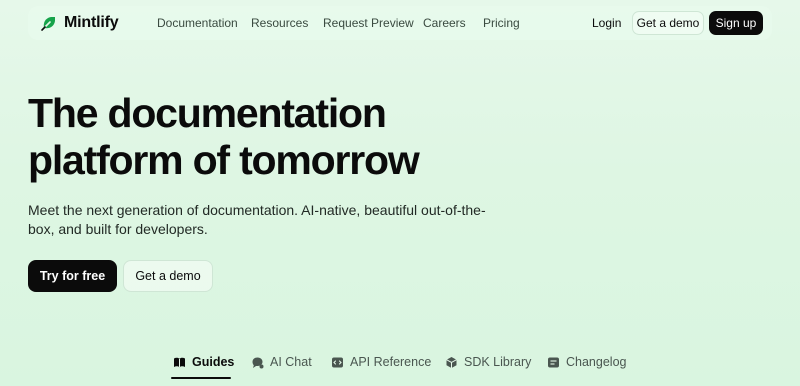 This screenshot has width=800, height=386. Describe the element at coordinates (596, 362) in the screenshot. I see `tab-changelog-label: Changelog` at that location.